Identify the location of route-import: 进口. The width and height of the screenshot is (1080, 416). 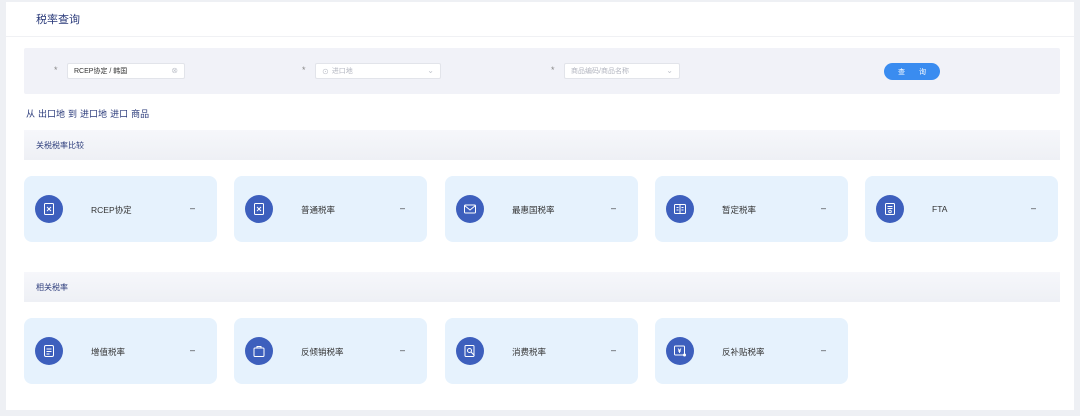
(119, 114).